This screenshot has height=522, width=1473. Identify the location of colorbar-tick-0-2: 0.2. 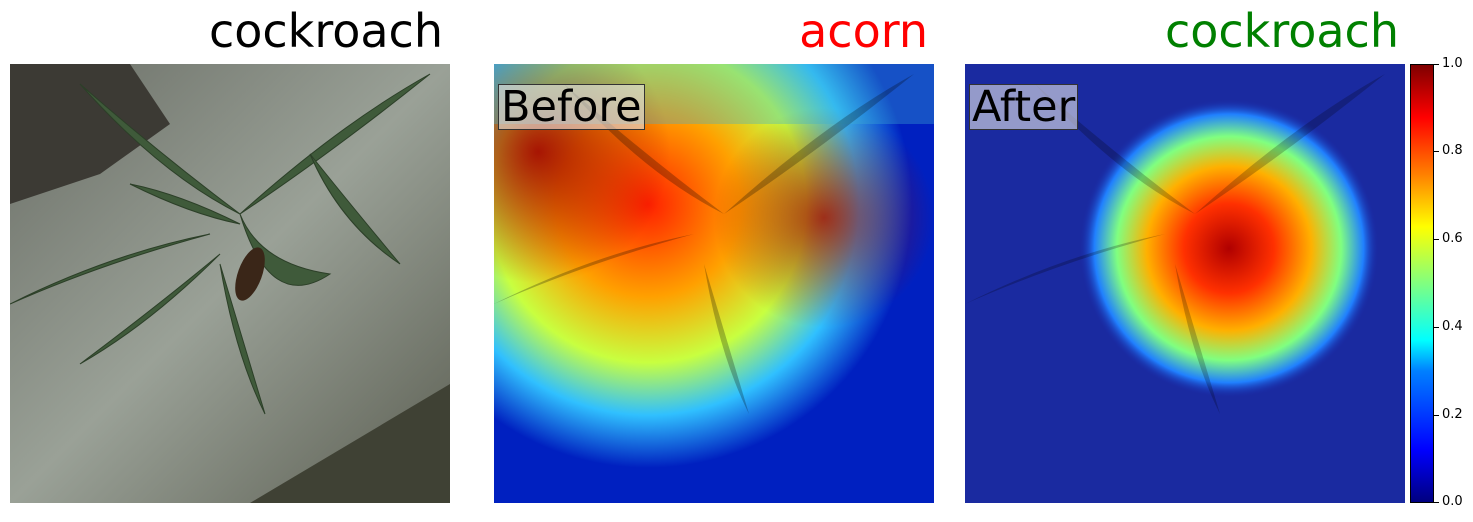
(1452, 414).